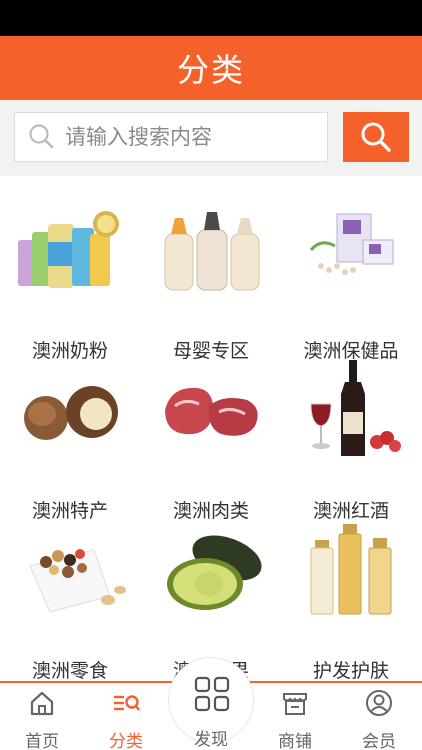 This screenshot has width=422, height=750. I want to click on category-mother-baby: 母婴专区, so click(211, 276).